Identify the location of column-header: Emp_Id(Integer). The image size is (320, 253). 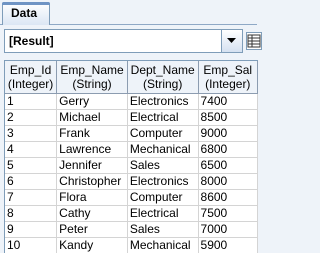
(31, 77).